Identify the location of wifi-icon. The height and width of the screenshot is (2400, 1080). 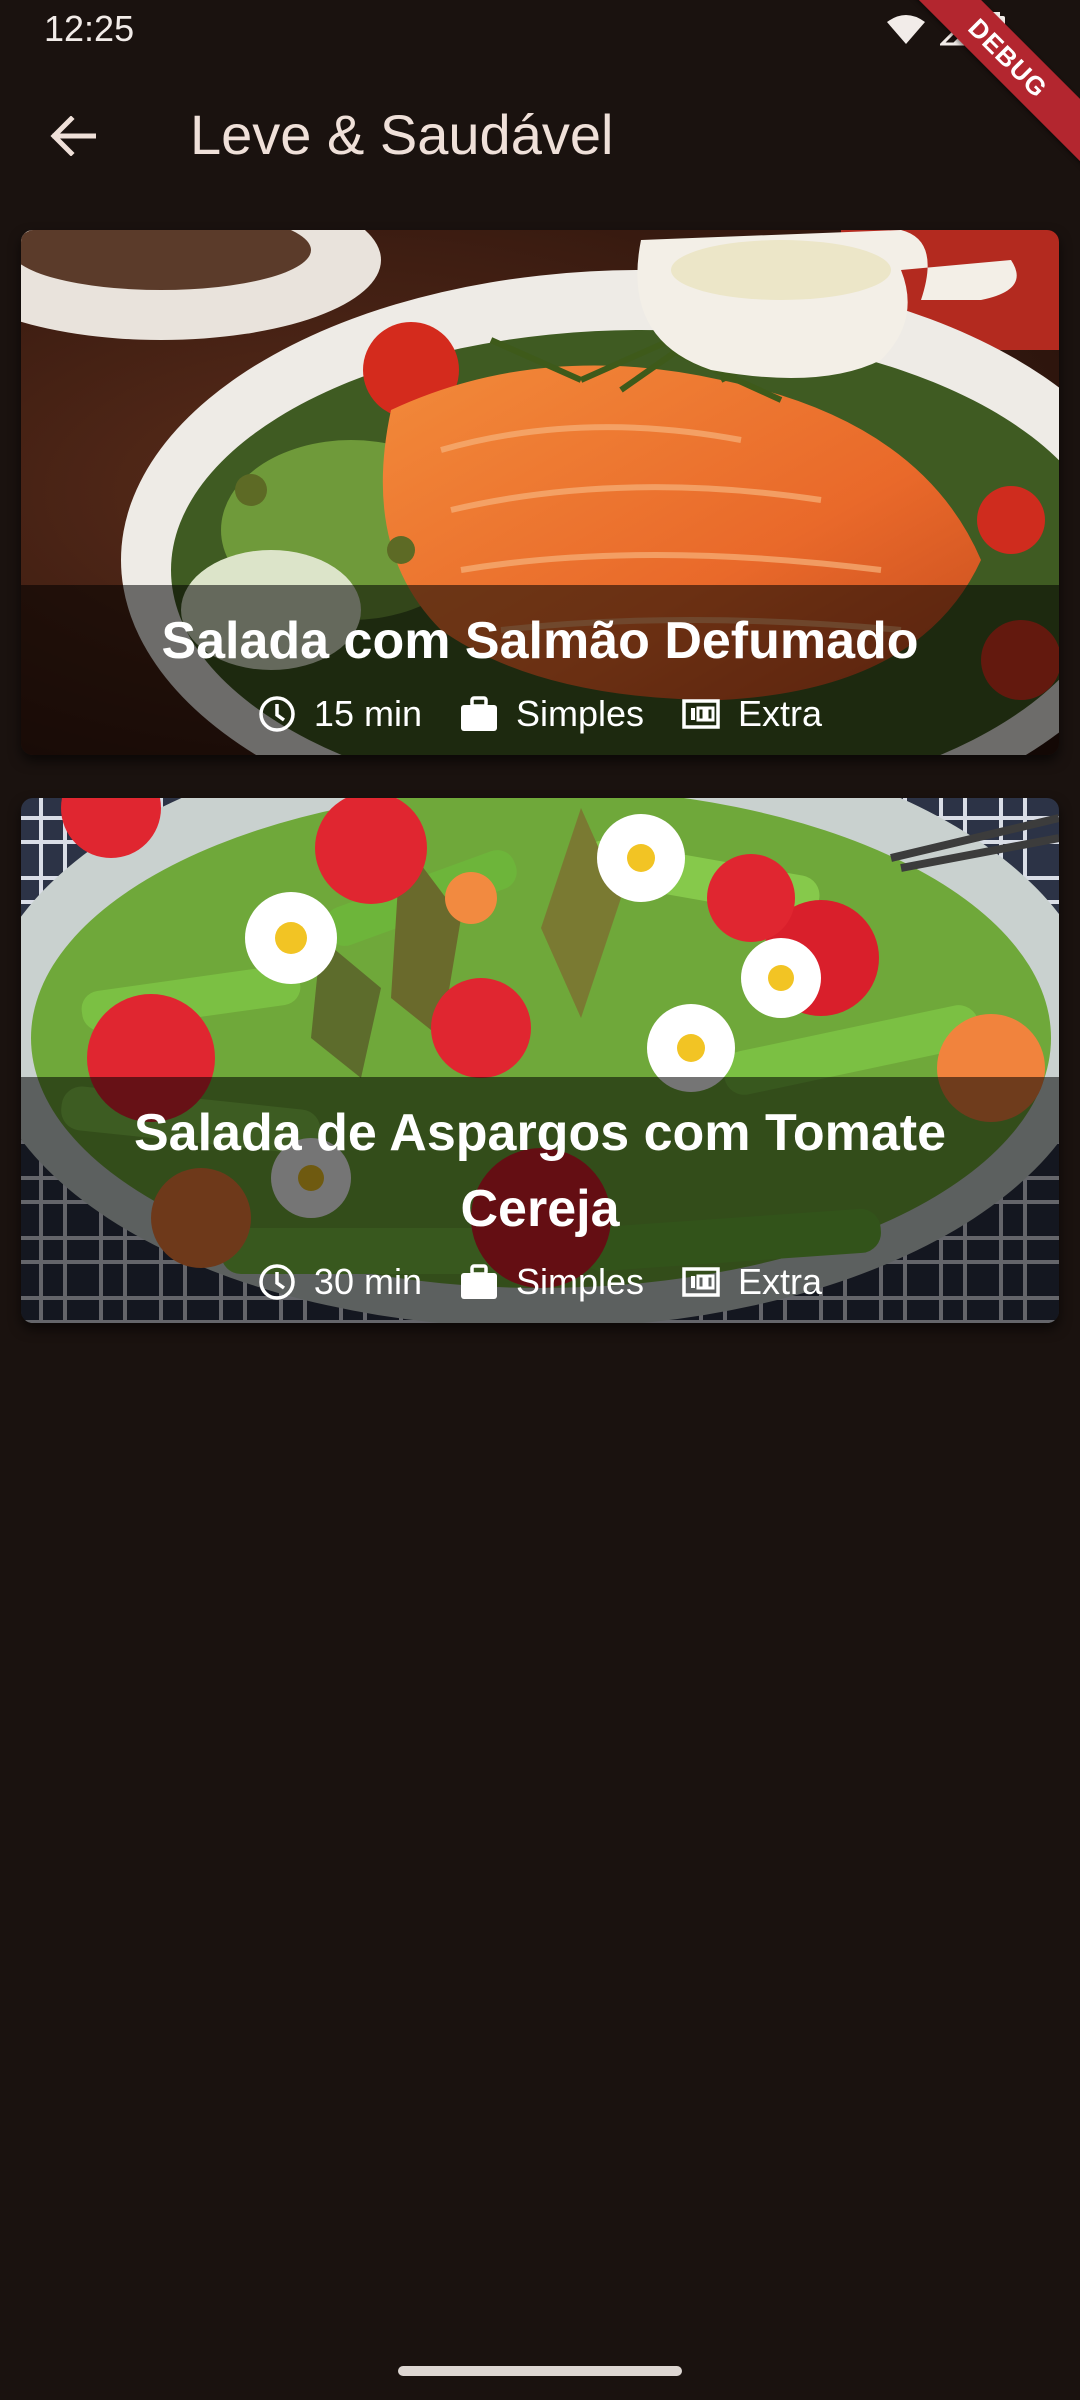
(906, 30).